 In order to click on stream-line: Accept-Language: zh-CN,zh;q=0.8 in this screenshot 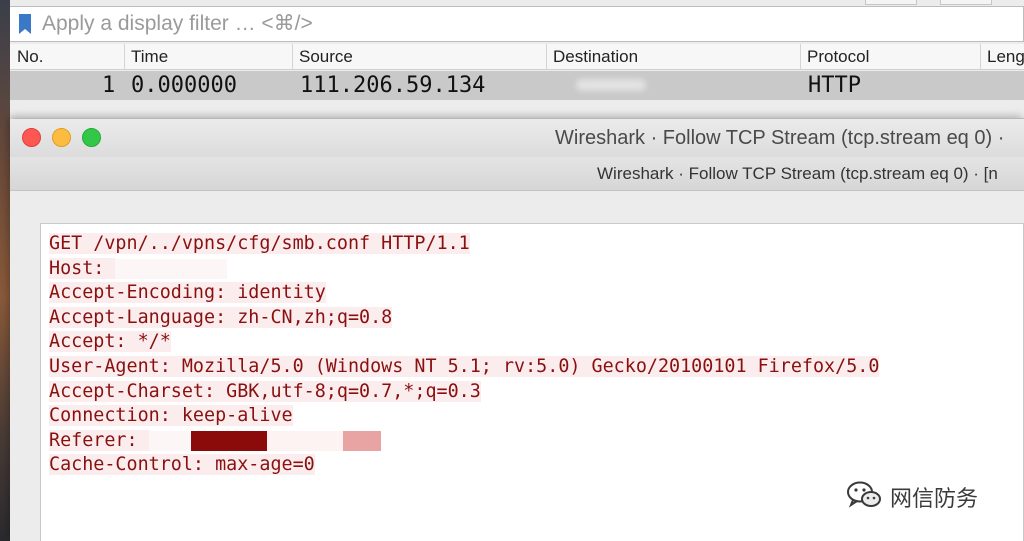, I will do `click(221, 317)`.